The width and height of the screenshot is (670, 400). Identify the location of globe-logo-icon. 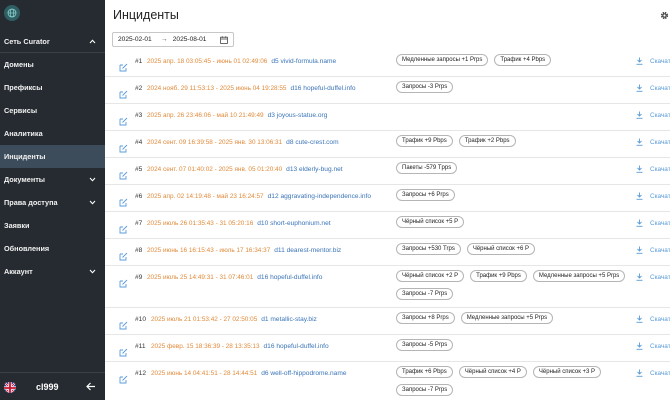
(12, 13).